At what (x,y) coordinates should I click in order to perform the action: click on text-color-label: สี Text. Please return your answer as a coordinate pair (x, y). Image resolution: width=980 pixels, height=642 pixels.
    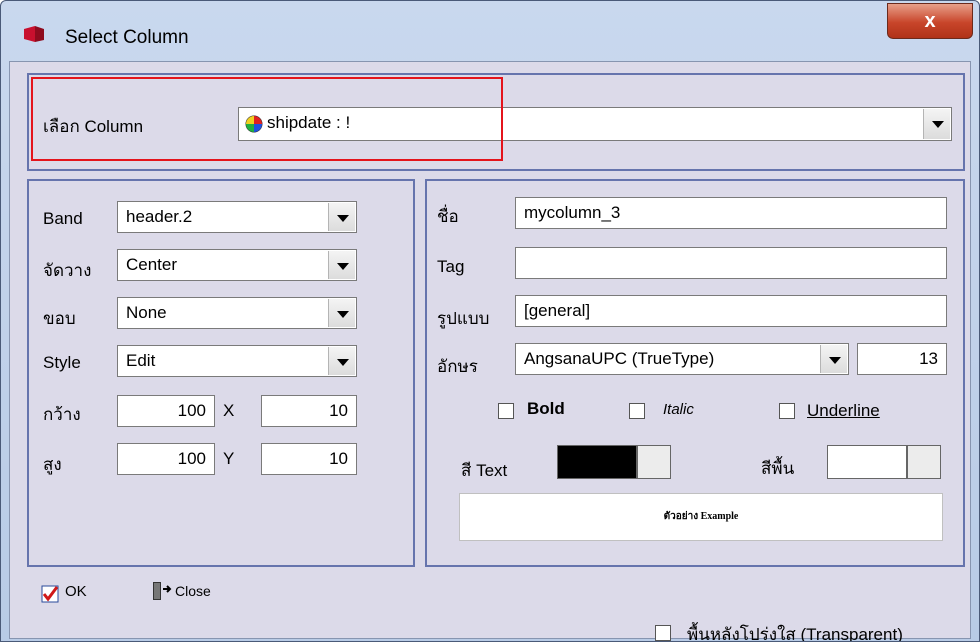
    Looking at the image, I should click on (484, 470).